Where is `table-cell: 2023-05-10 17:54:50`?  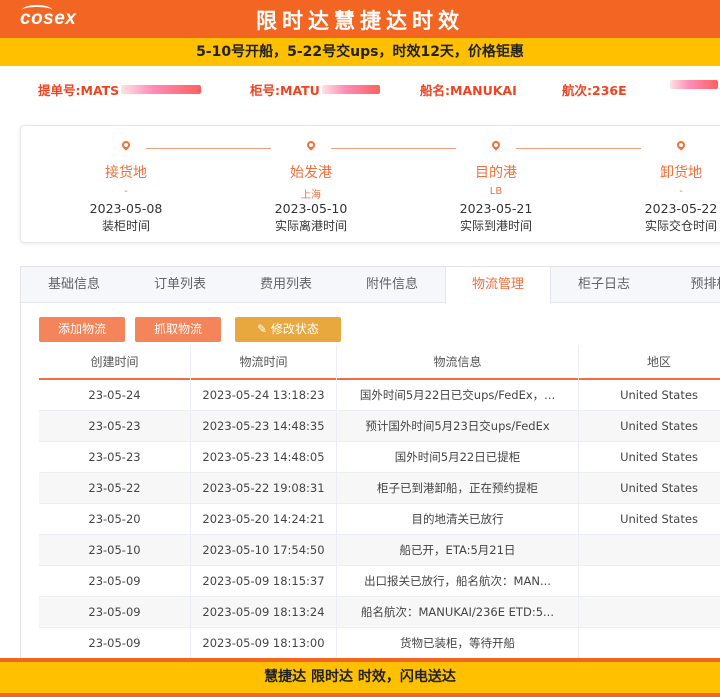
table-cell: 2023-05-10 17:54:50 is located at coordinates (264, 550).